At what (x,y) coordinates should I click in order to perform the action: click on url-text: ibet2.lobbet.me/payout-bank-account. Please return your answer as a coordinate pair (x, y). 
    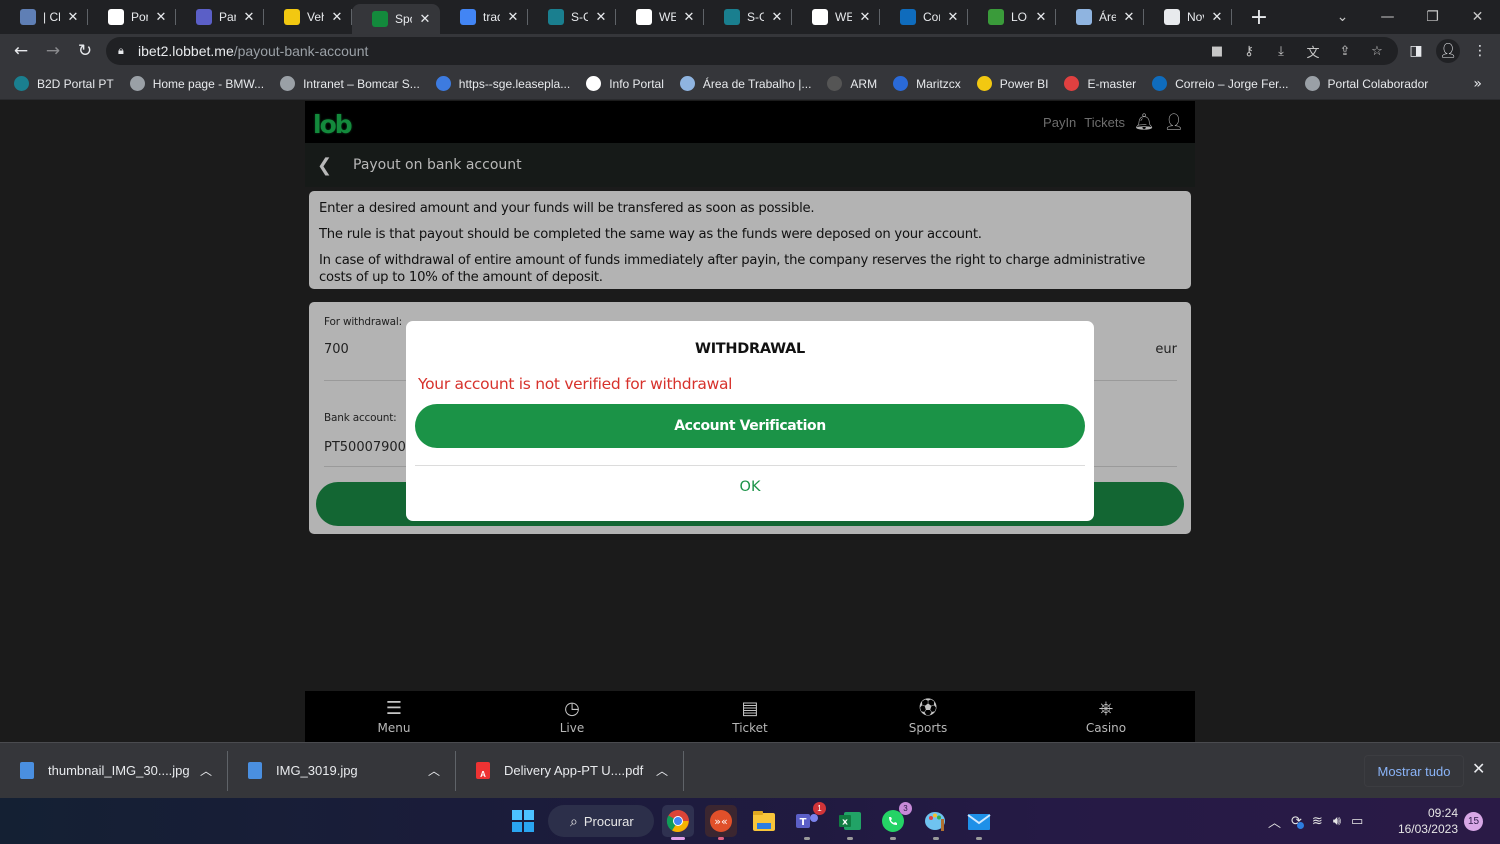
    Looking at the image, I should click on (253, 51).